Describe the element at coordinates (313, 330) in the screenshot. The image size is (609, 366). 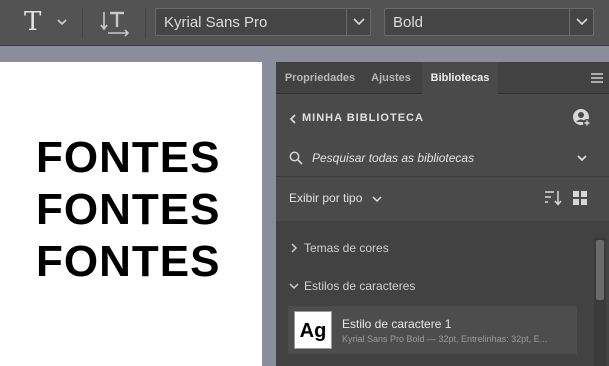
I see `character-style-thumbnail: Ag` at that location.